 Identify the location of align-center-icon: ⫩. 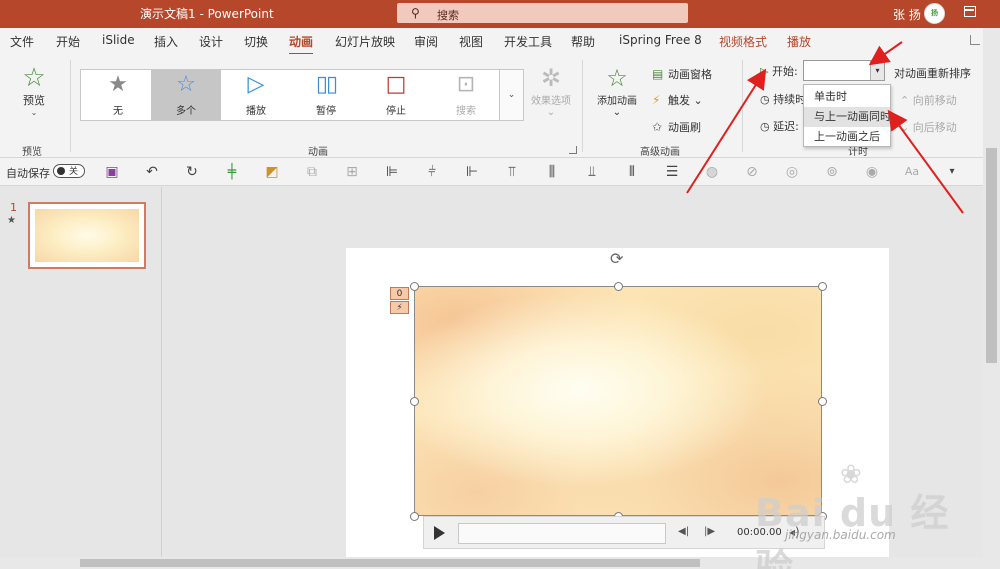
(432, 172).